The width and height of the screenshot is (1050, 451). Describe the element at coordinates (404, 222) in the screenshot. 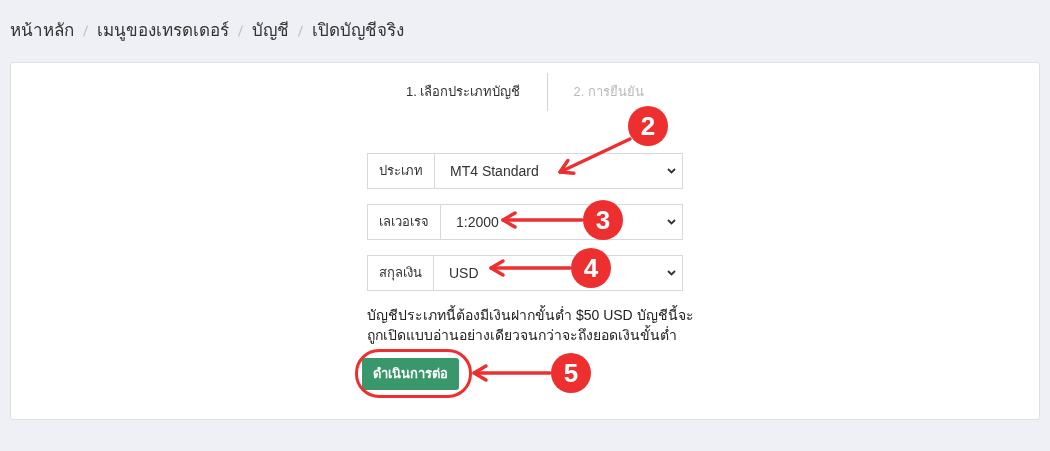

I see `field-label: เลเวอเรจ` at that location.